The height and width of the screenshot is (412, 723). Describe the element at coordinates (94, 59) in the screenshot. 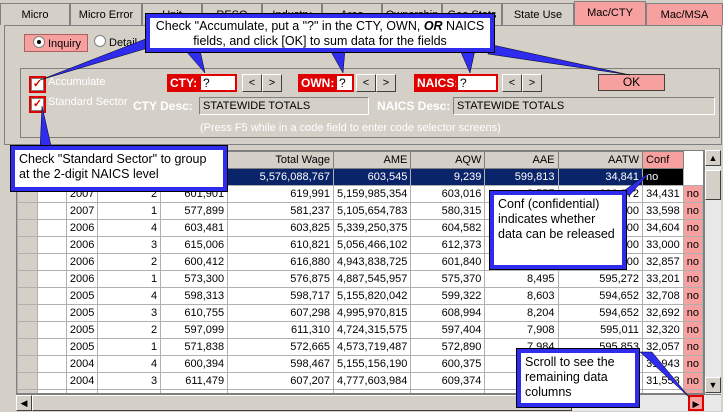

I see `callout-pointer-accumulate` at that location.